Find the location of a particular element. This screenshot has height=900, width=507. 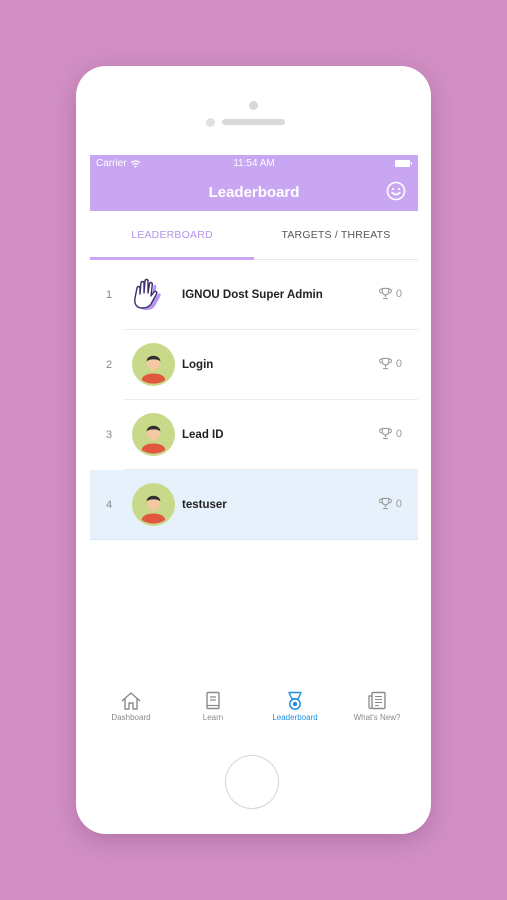

app-header: Carrier 11:54 AM Leaderboard is located at coordinates (254, 183).